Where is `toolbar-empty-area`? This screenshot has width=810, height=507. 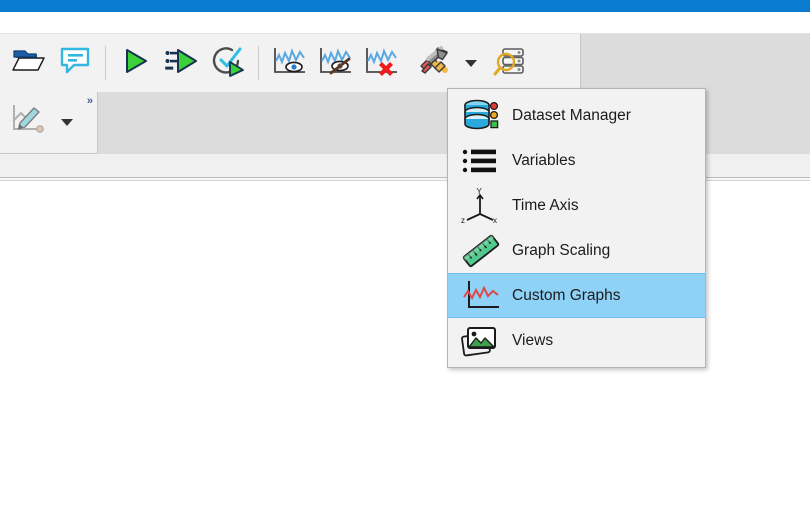 toolbar-empty-area is located at coordinates (695, 63).